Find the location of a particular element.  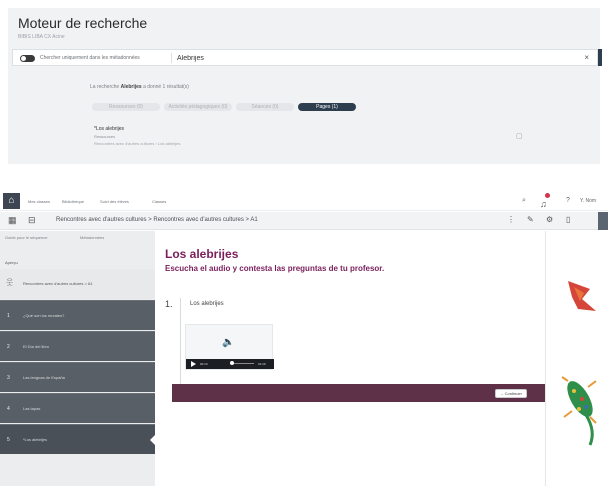

sidebar-item-2: 2 El Día del libro is located at coordinates (77, 346).